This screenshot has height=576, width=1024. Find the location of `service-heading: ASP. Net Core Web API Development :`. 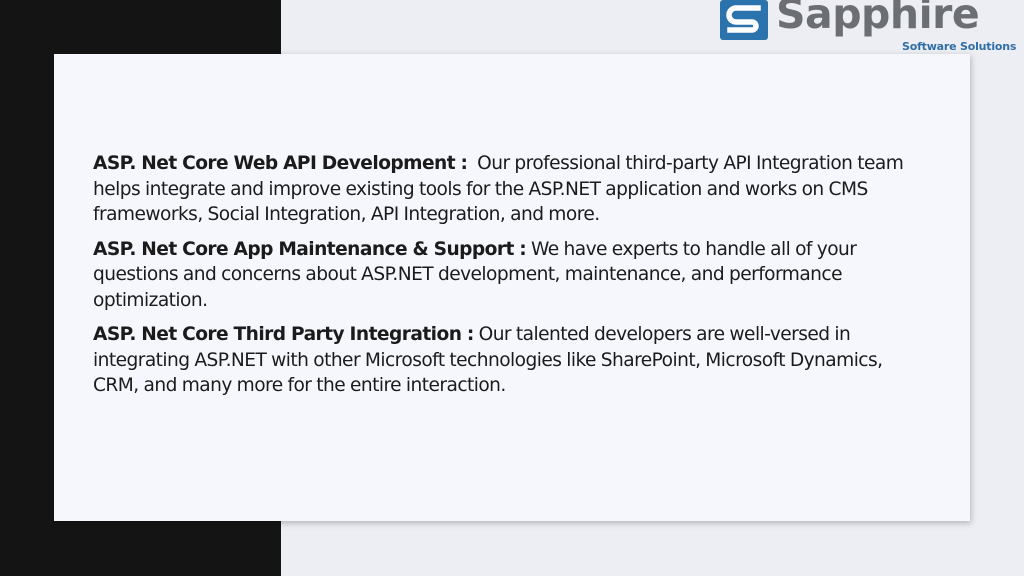

service-heading: ASP. Net Core Web API Development : is located at coordinates (280, 163).